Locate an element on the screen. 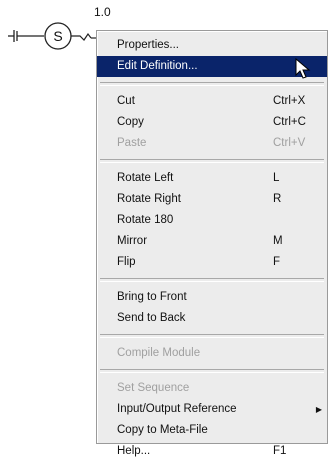 The width and height of the screenshot is (329, 462). menu-item-compile-module: Compile Module is located at coordinates (212, 353).